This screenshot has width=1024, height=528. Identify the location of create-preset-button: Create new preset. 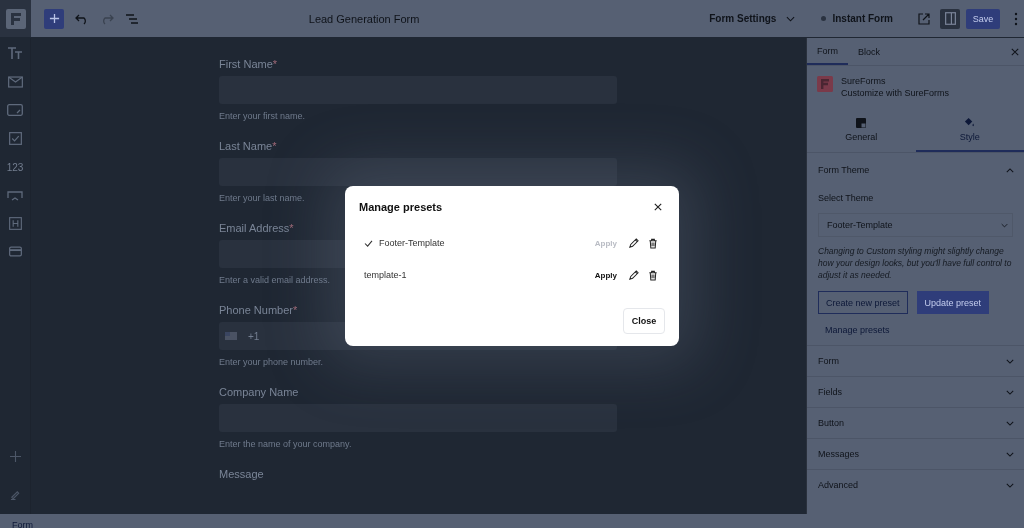
(863, 302).